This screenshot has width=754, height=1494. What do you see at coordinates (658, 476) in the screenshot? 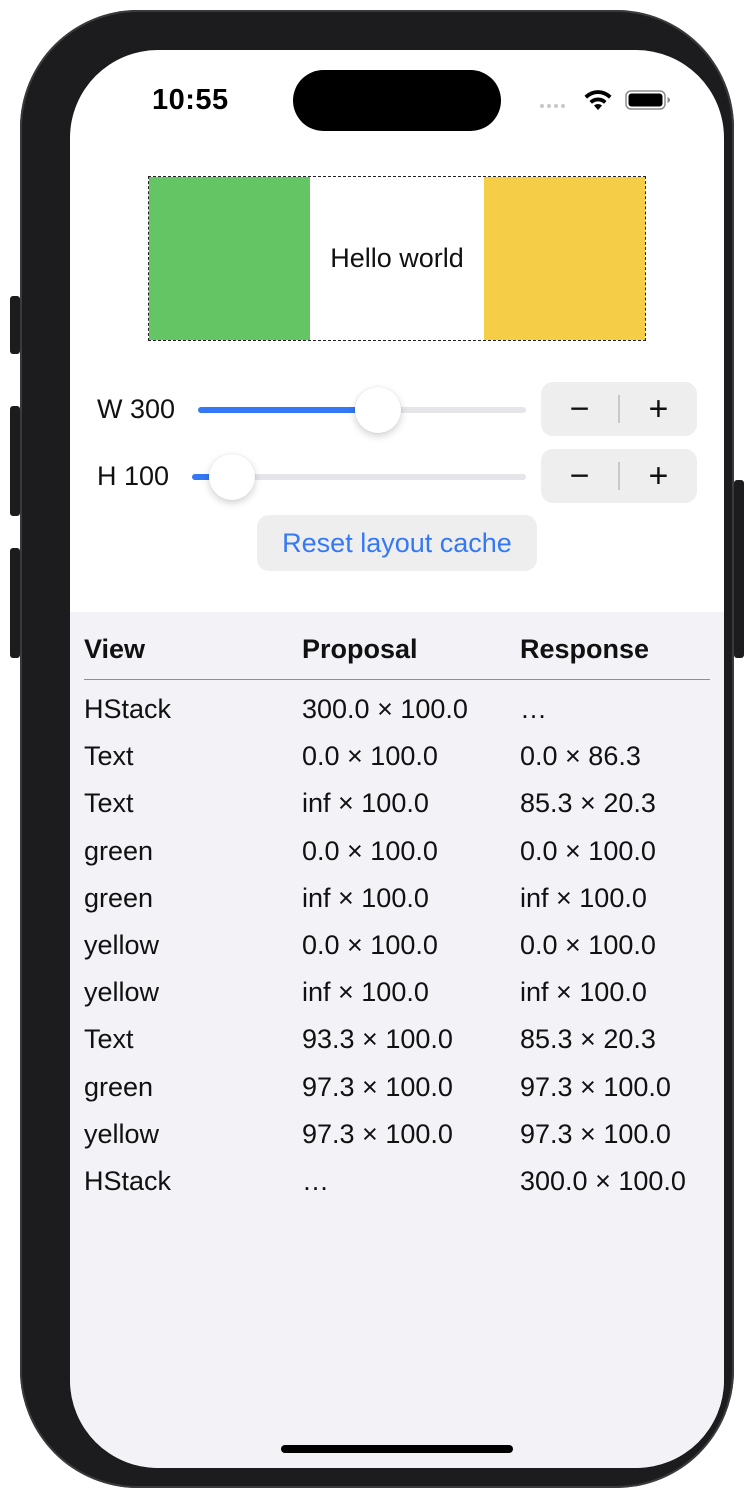
I see `height-increment-button: +` at bounding box center [658, 476].